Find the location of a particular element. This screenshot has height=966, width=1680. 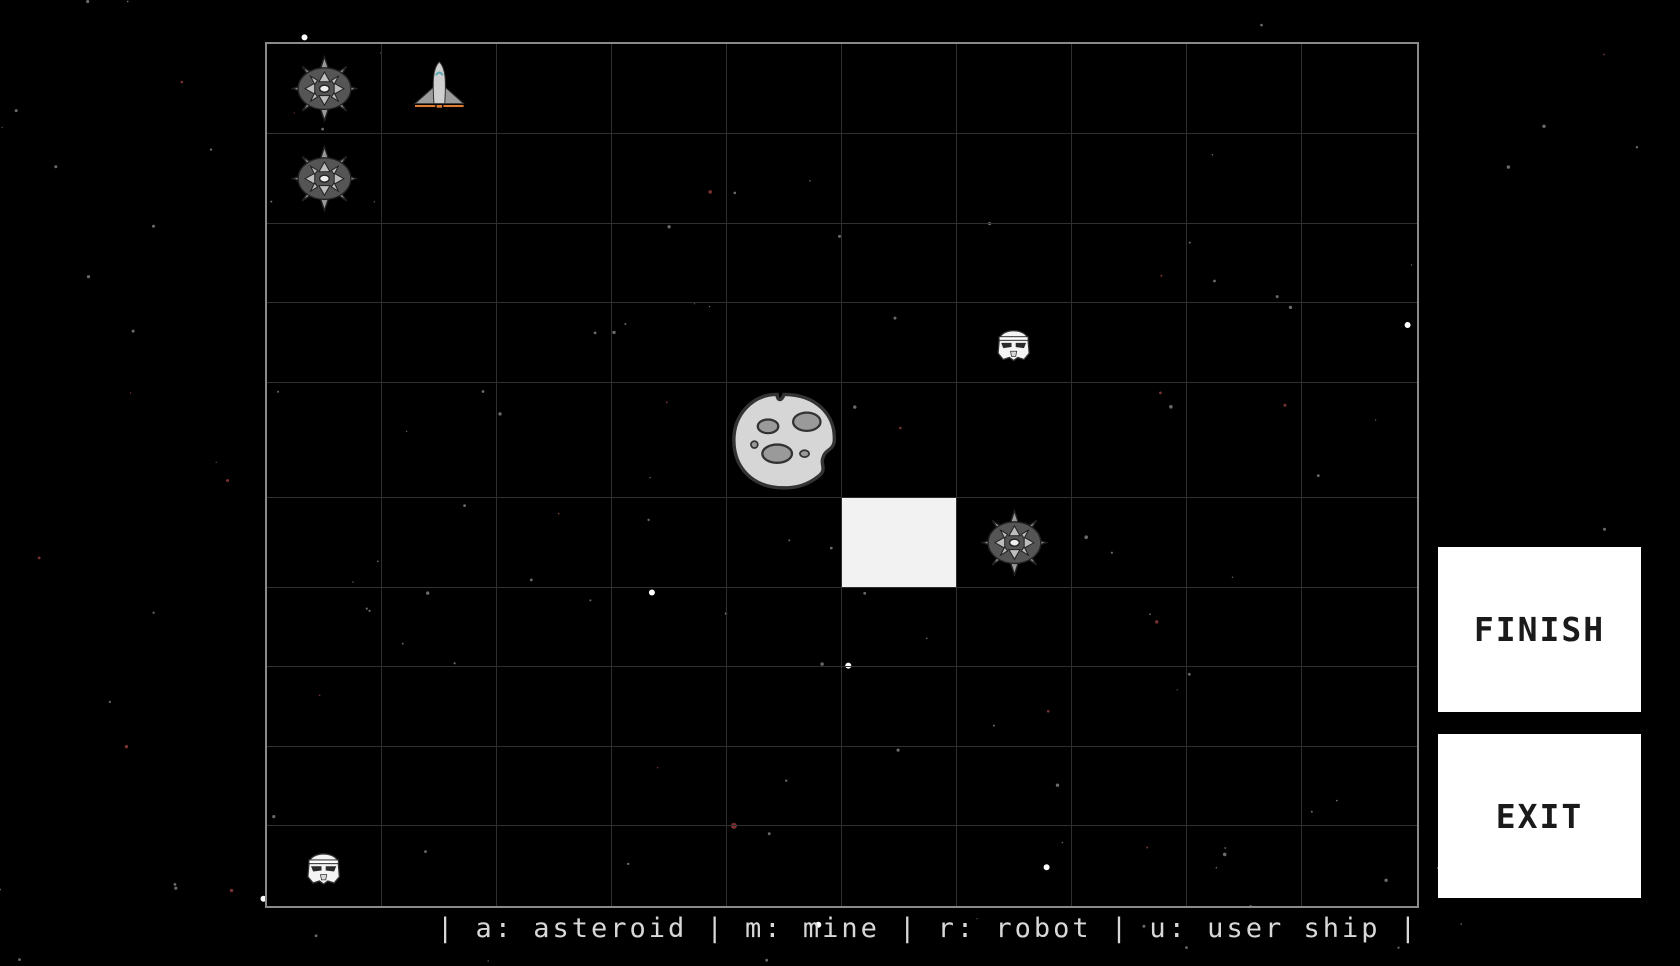

grid-cell-r0-c8 is located at coordinates (1244, 89).